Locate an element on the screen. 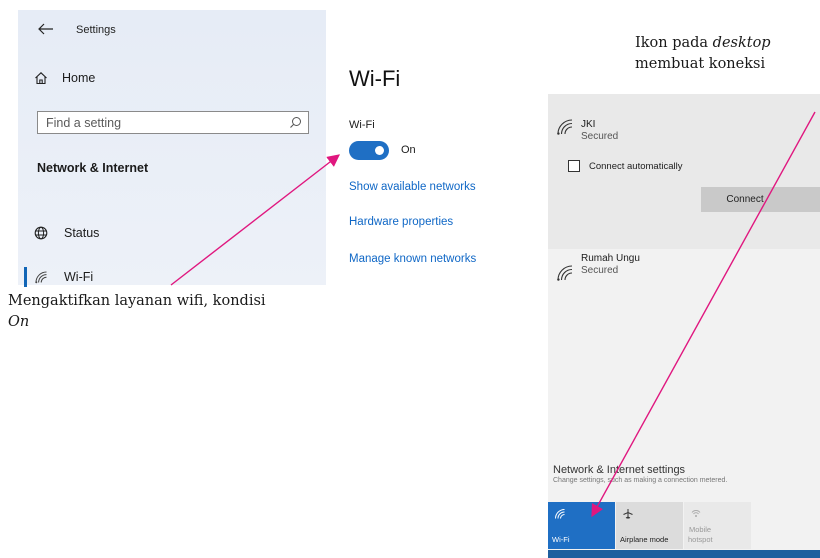 Image resolution: width=820 pixels, height=558 pixels. section-heading: Network & Internet is located at coordinates (93, 168).